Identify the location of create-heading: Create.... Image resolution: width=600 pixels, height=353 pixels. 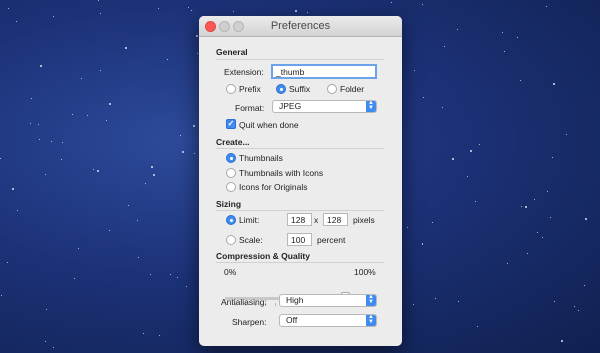
(233, 142).